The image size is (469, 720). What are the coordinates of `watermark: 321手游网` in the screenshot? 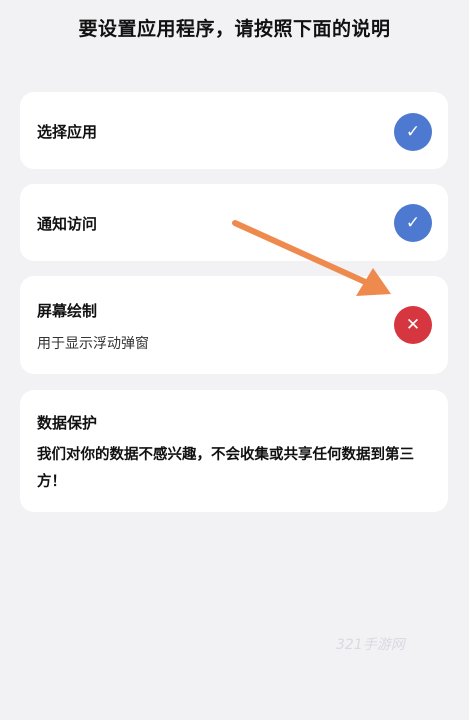 It's located at (370, 645).